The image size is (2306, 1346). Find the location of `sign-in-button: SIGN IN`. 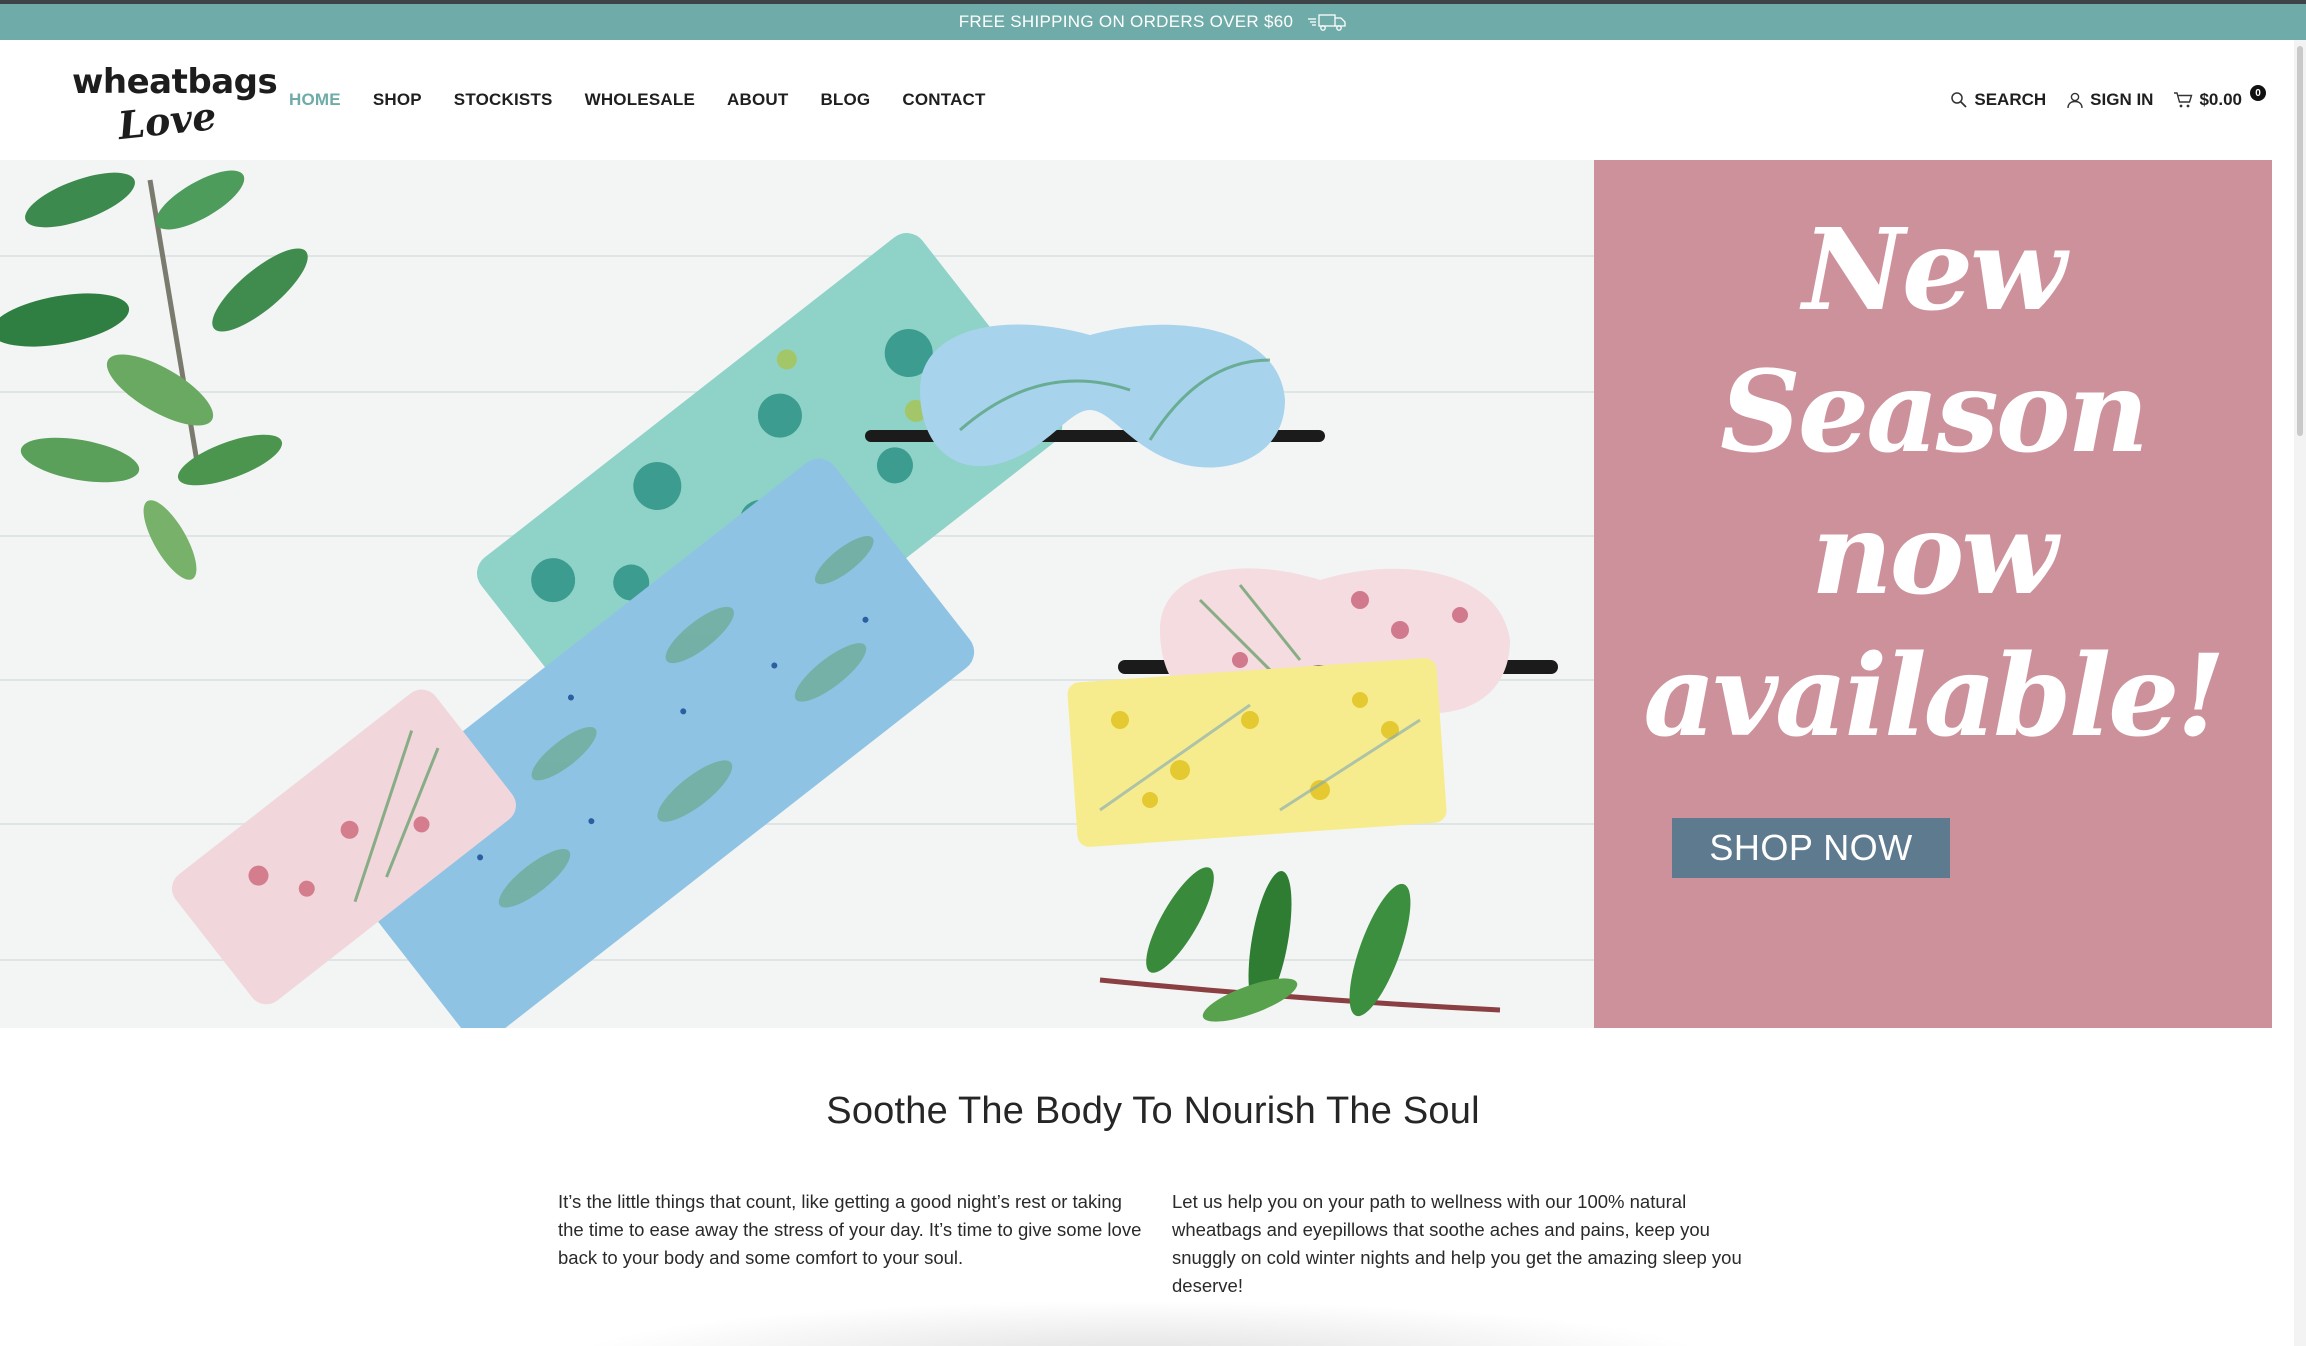

sign-in-button: SIGN IN is located at coordinates (2109, 100).